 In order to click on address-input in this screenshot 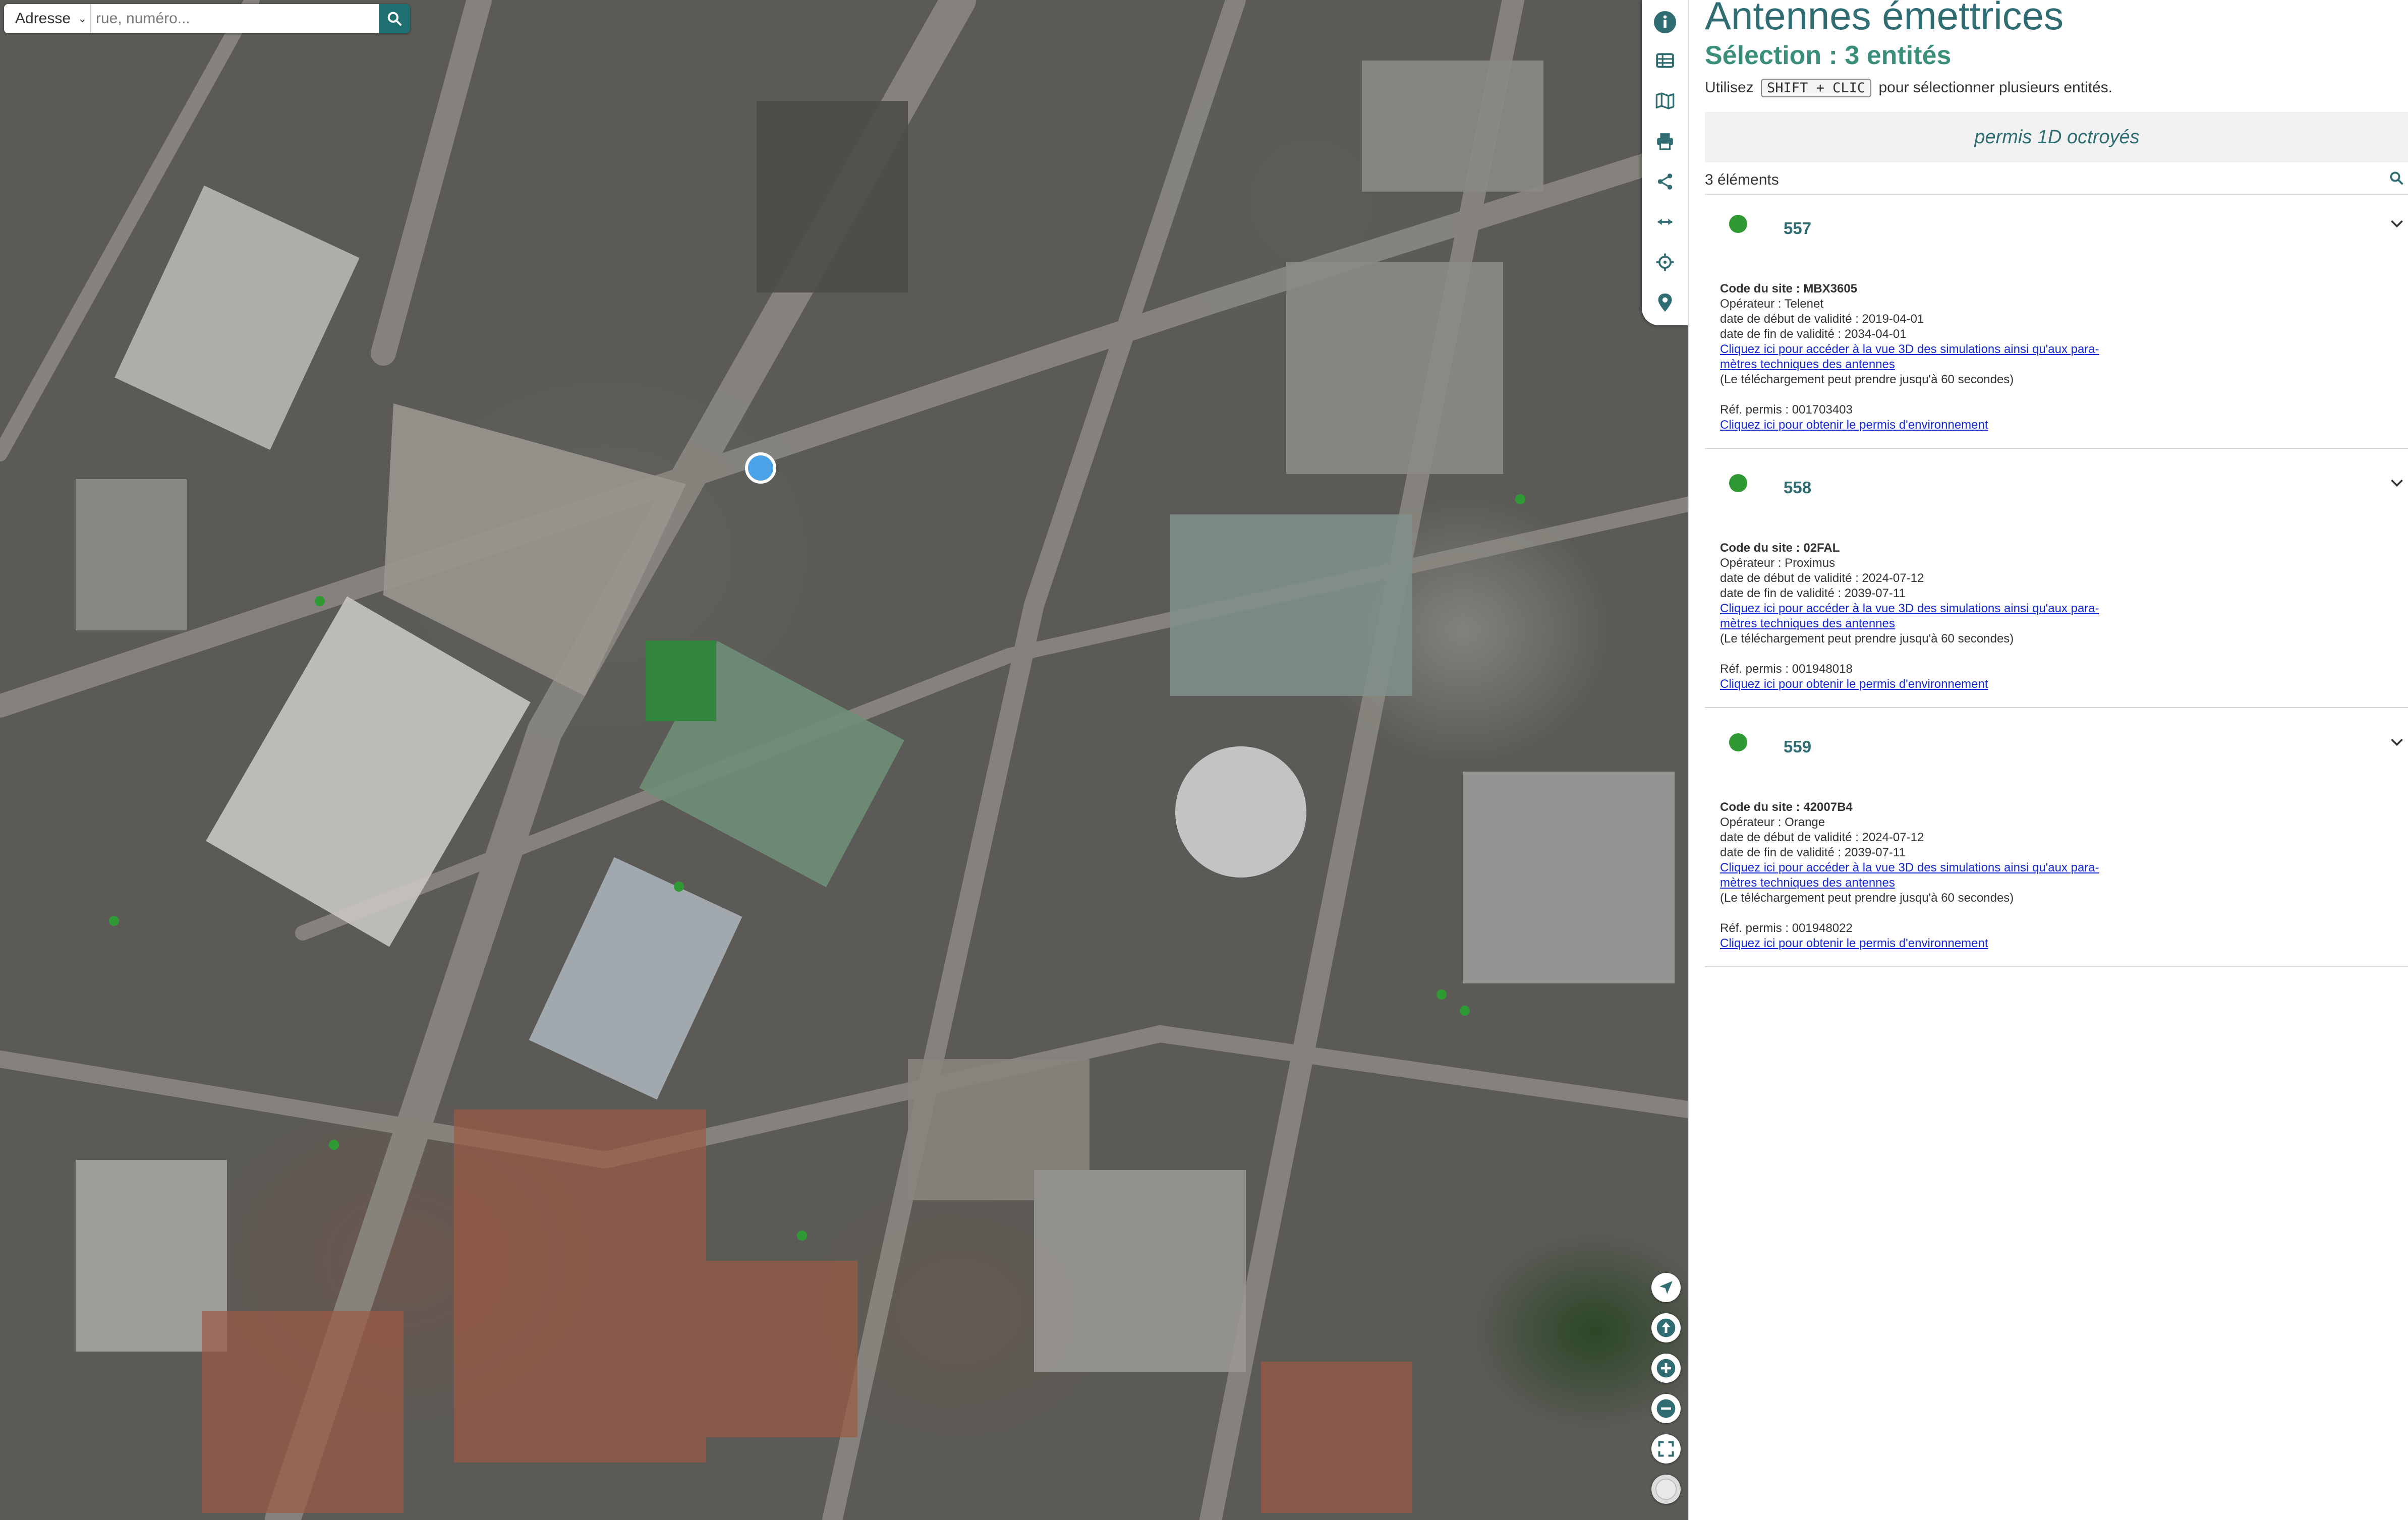, I will do `click(235, 18)`.